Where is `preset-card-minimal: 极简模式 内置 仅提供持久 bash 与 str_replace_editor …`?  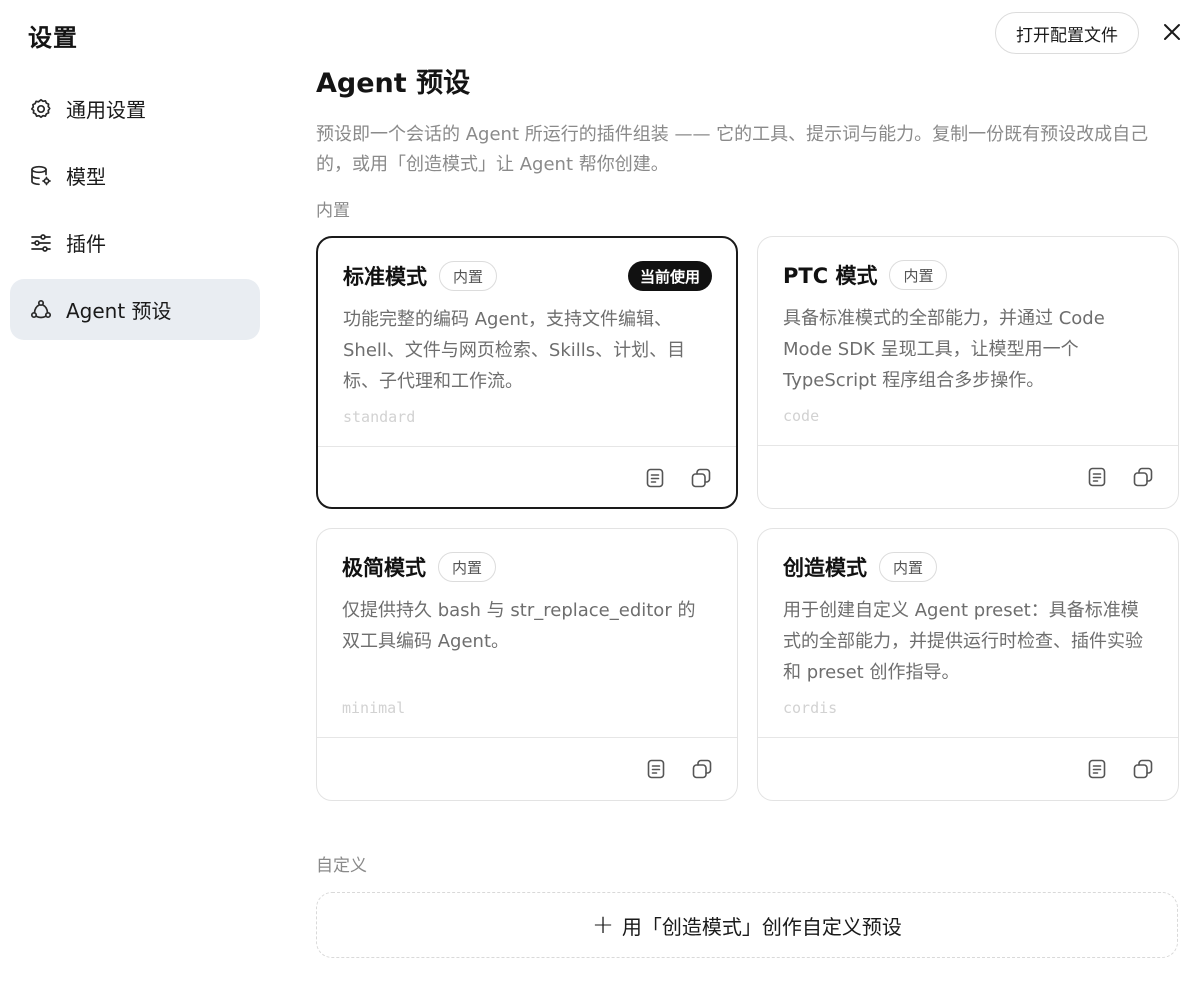 preset-card-minimal: 极简模式 内置 仅提供持久 bash 与 str_replace_editor … is located at coordinates (527, 664).